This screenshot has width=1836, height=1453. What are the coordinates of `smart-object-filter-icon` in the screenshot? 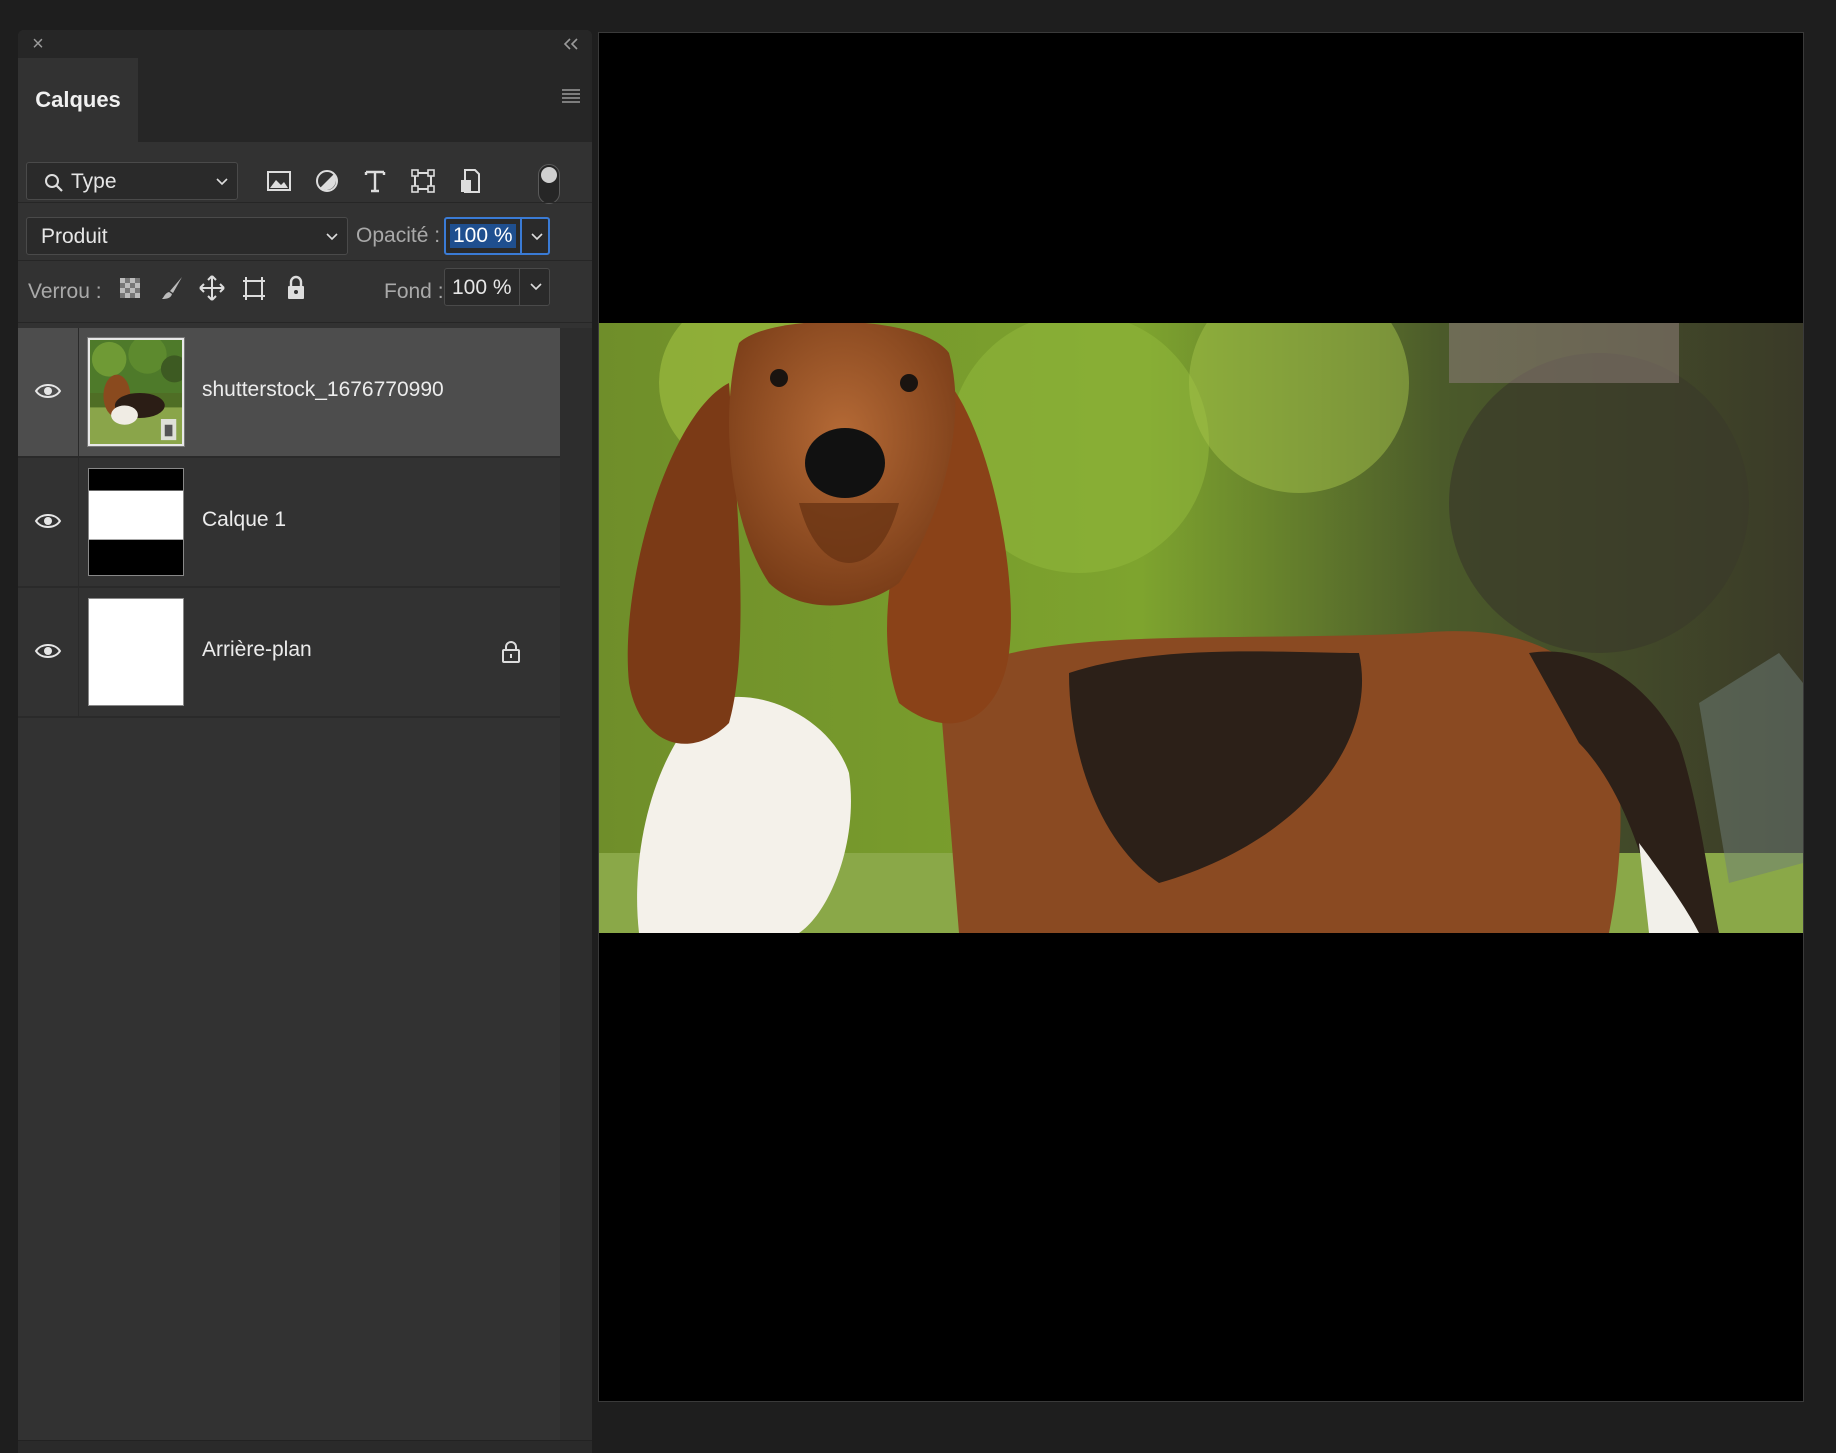 It's located at (471, 181).